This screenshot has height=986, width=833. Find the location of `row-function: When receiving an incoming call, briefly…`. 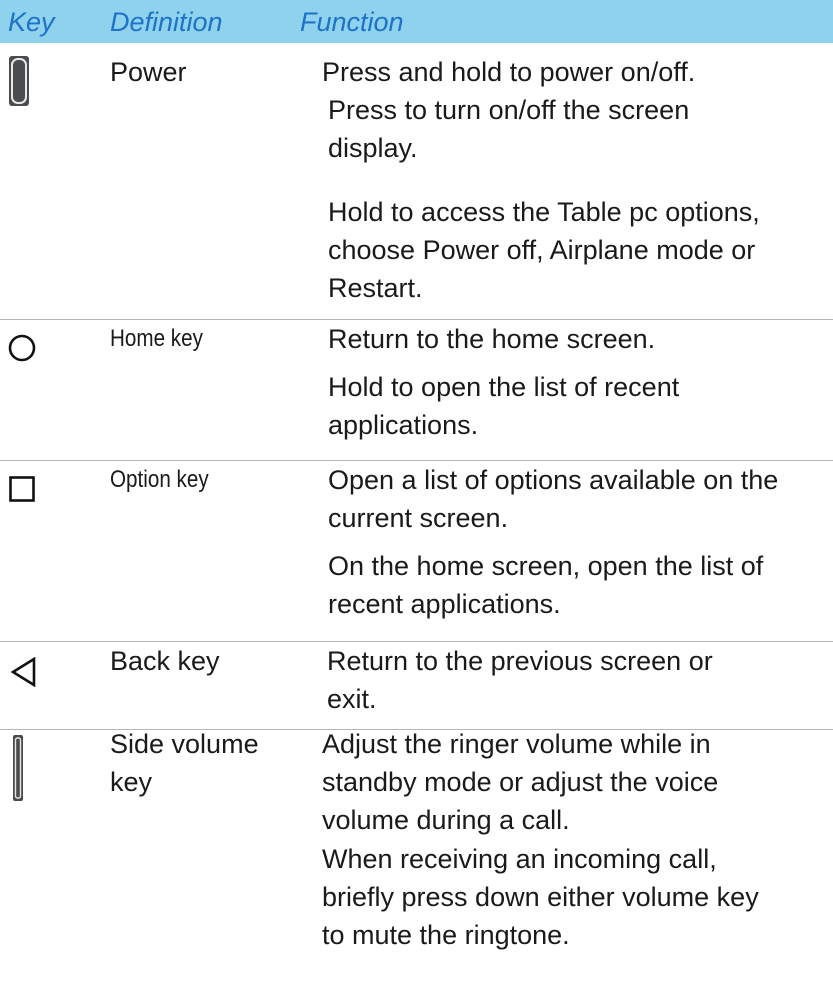

row-function: When receiving an incoming call, briefly… is located at coordinates (540, 897).